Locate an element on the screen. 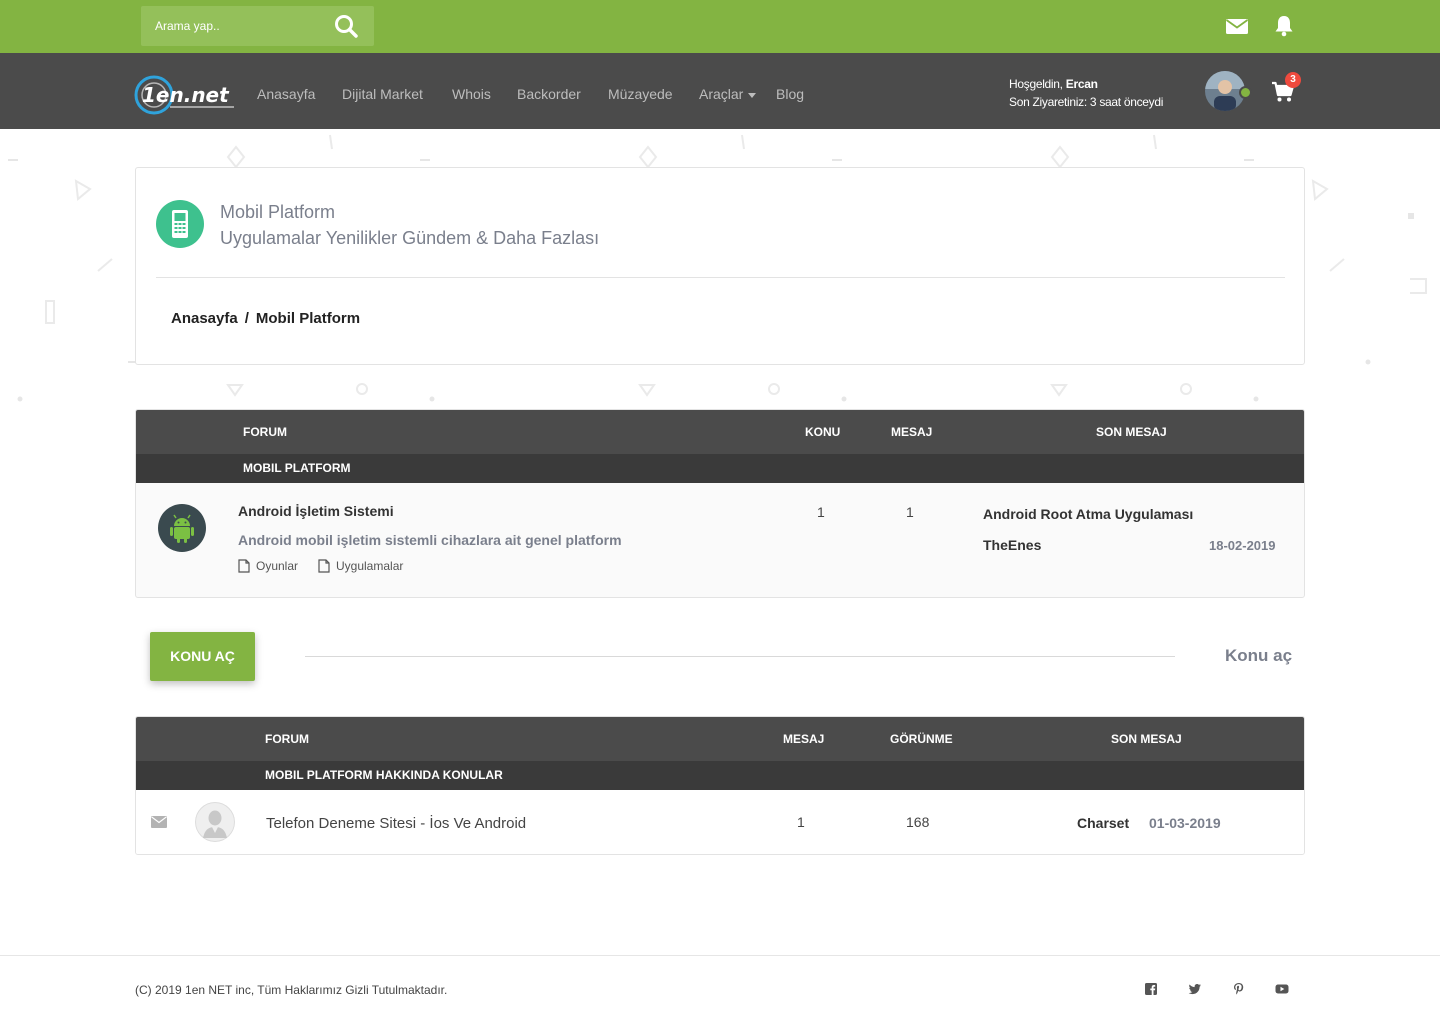 This screenshot has height=1023, width=1440. forum-group-header: MOBIL PLATFORM is located at coordinates (720, 468).